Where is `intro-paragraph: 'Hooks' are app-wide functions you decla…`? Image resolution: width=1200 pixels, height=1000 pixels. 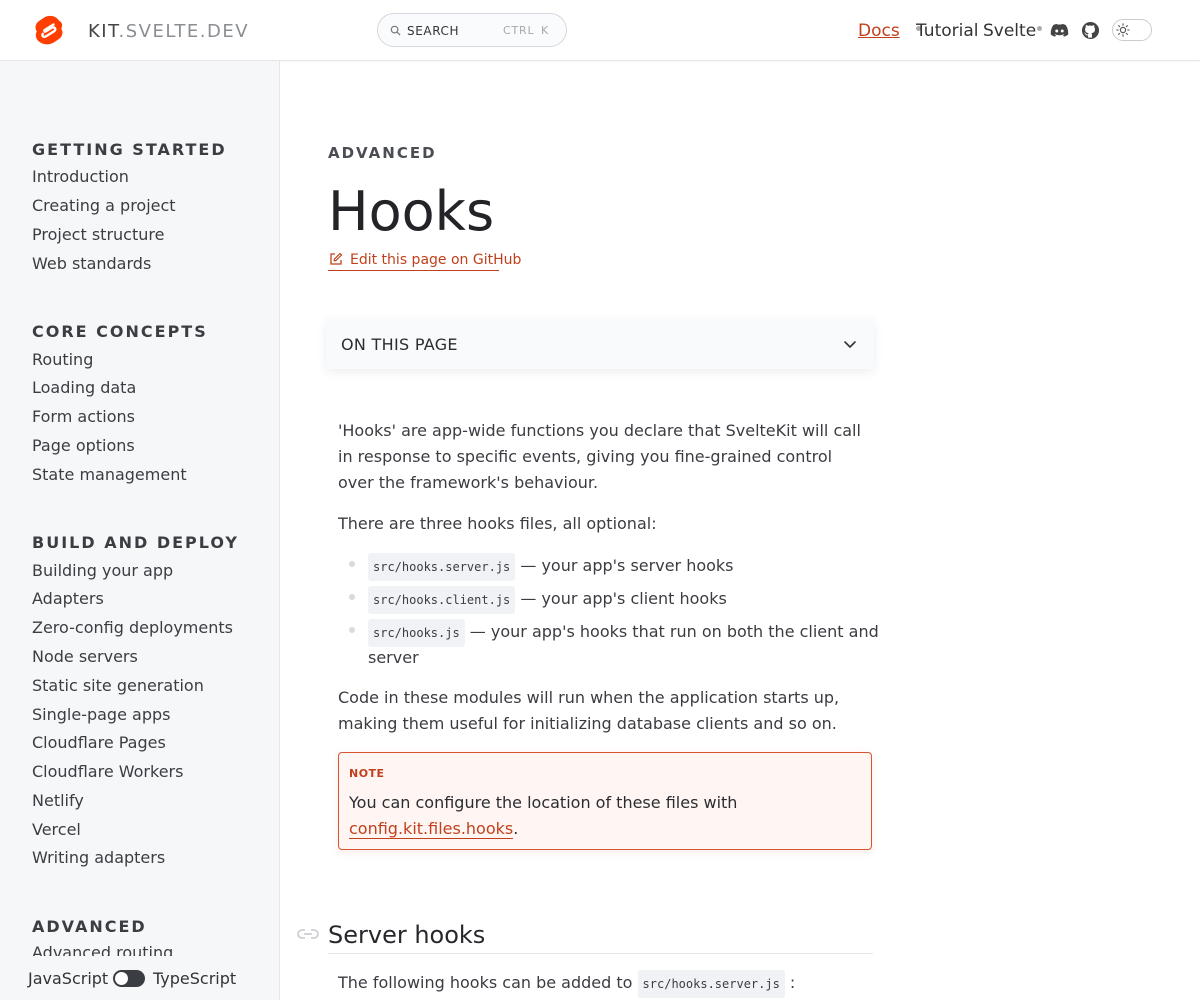
intro-paragraph: 'Hooks' are app-wide functions you decla… is located at coordinates (599, 456).